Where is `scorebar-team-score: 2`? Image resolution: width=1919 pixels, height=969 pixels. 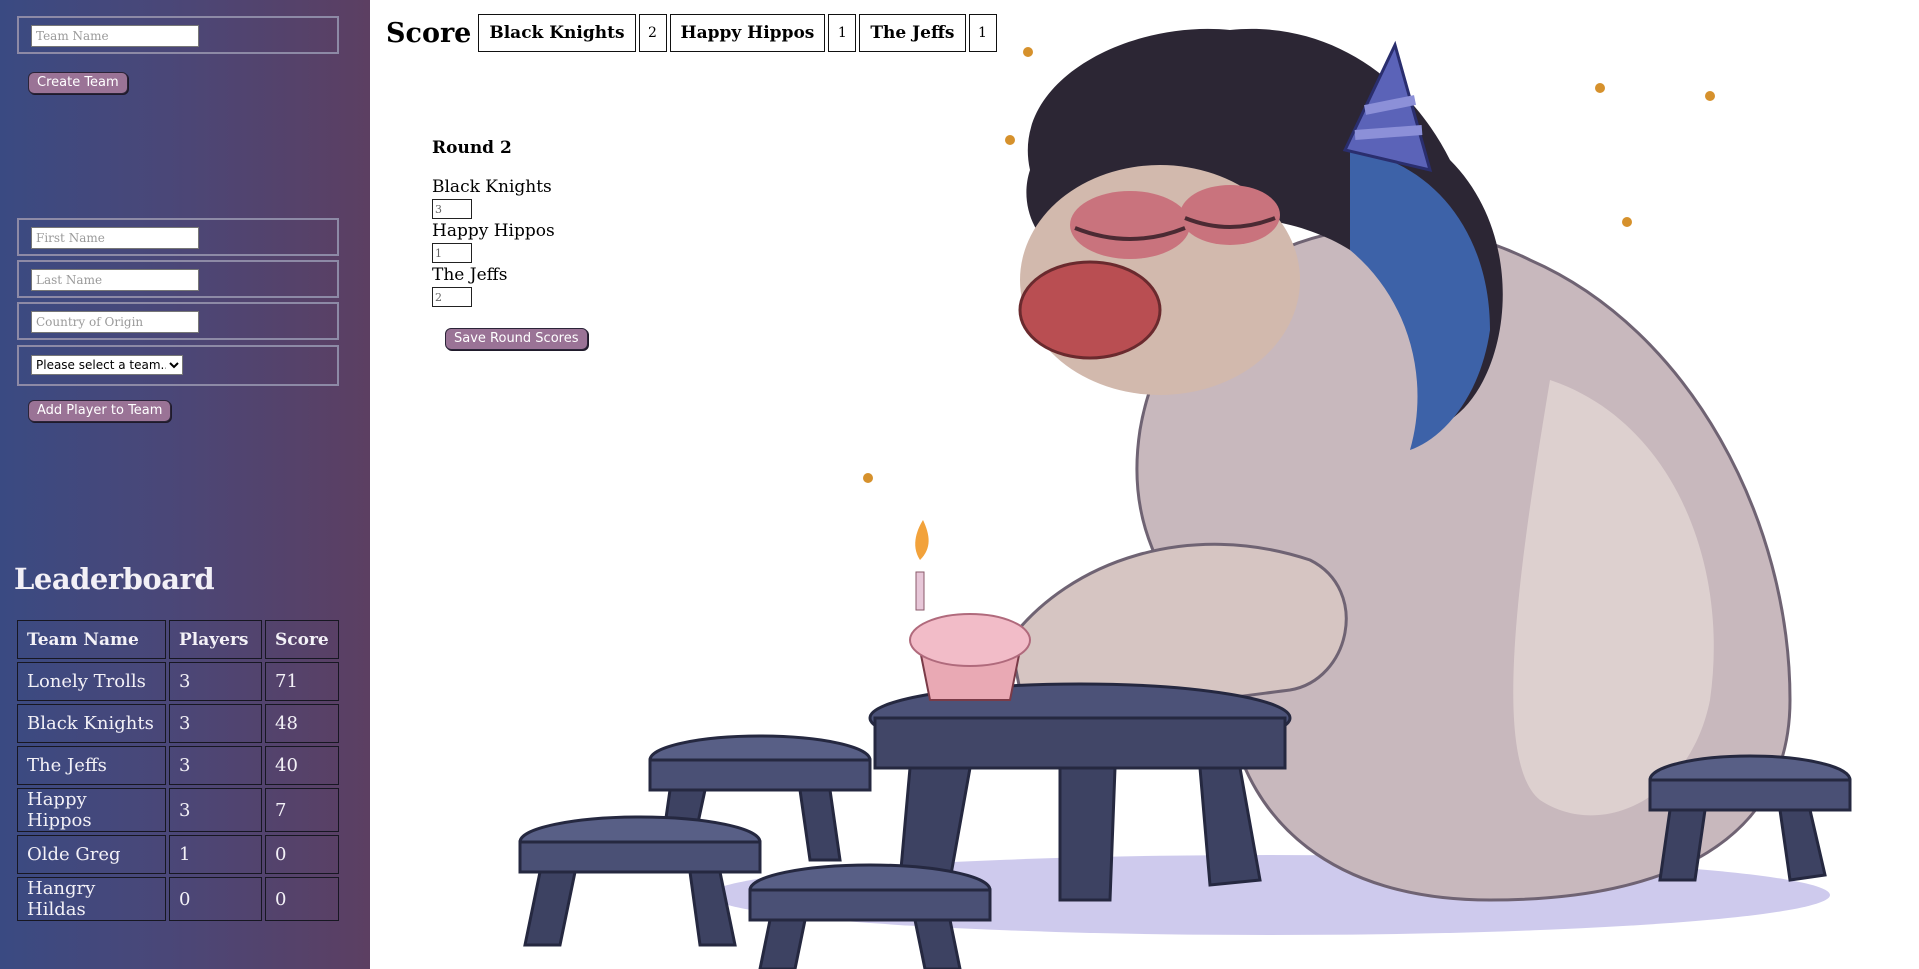
scorebar-team-score: 2 is located at coordinates (652, 33).